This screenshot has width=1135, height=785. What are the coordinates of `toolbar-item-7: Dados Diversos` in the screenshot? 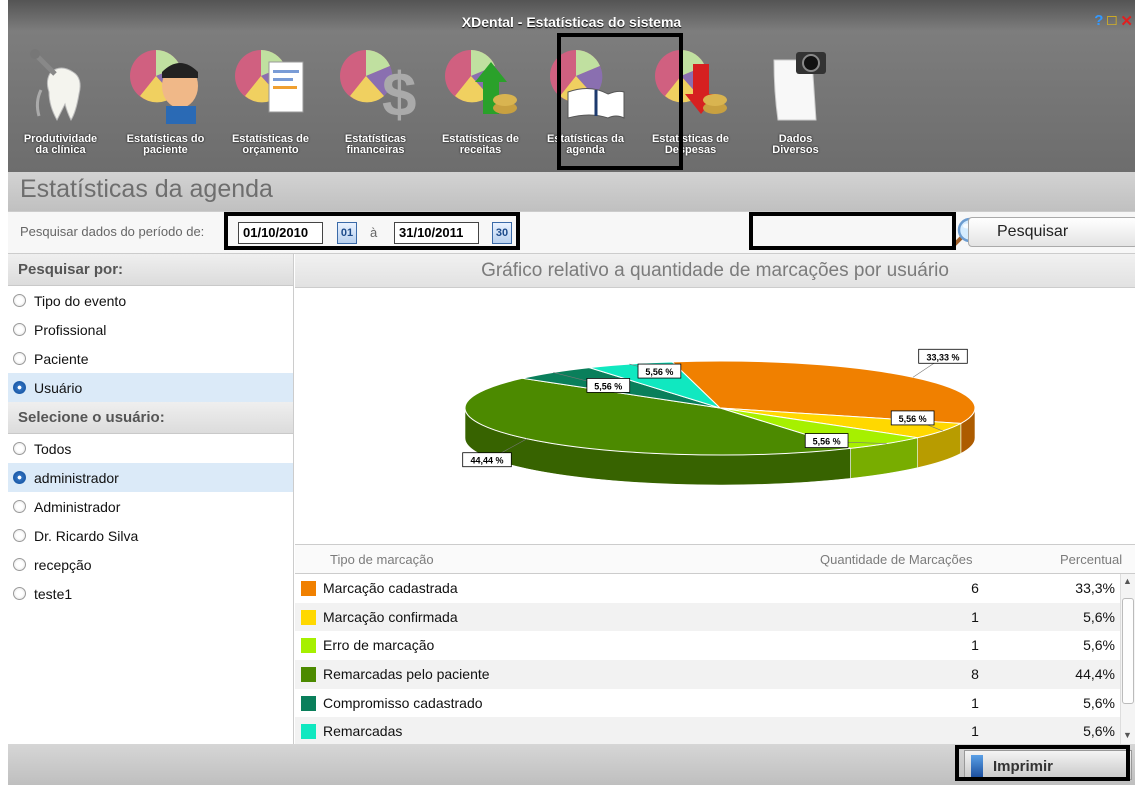 It's located at (795, 105).